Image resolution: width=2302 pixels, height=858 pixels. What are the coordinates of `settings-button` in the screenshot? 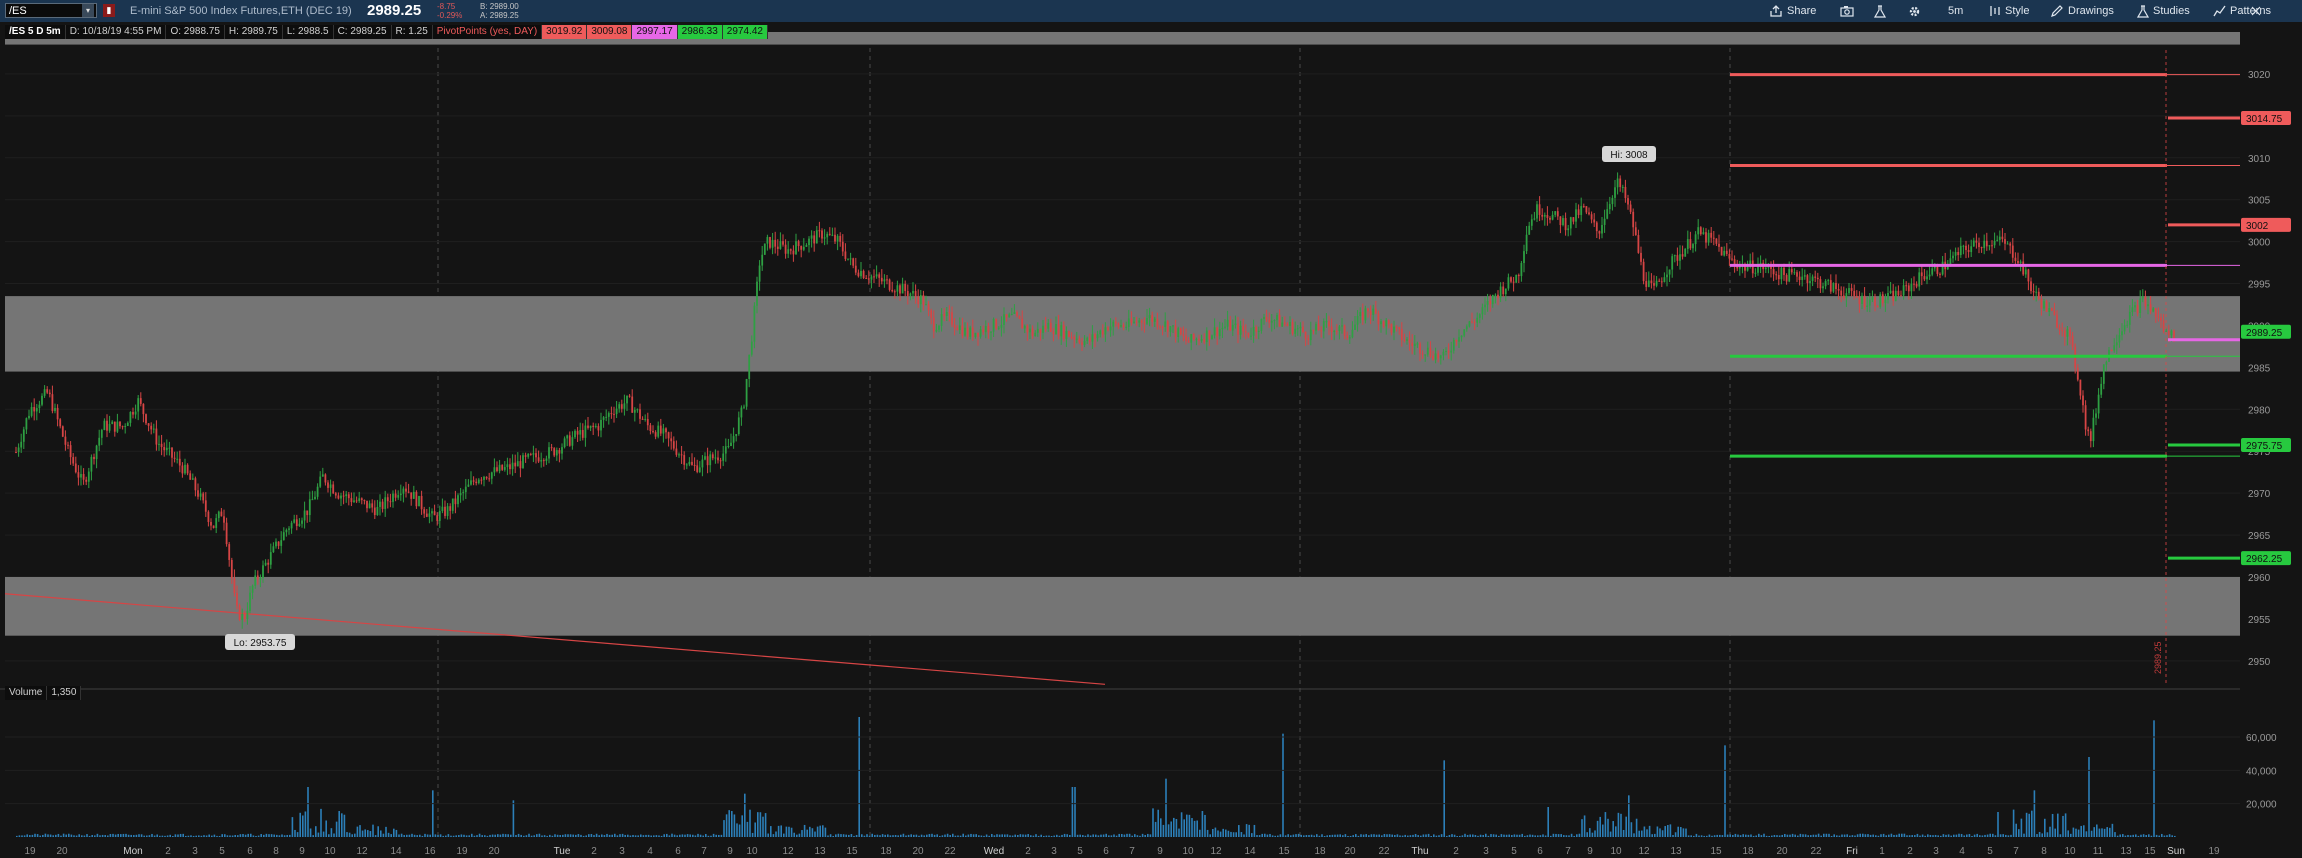 It's located at (1914, 11).